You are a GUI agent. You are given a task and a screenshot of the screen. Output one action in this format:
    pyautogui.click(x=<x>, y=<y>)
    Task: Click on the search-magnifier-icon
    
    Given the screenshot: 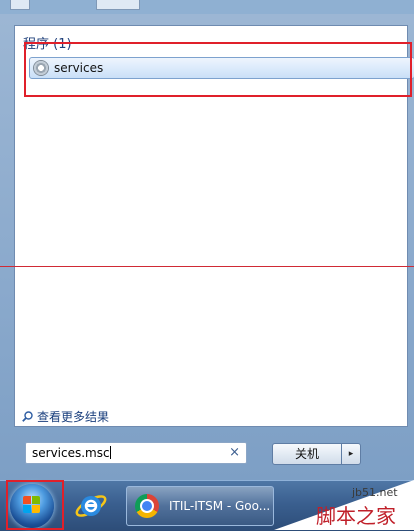 What is the action you would take?
    pyautogui.click(x=27, y=416)
    